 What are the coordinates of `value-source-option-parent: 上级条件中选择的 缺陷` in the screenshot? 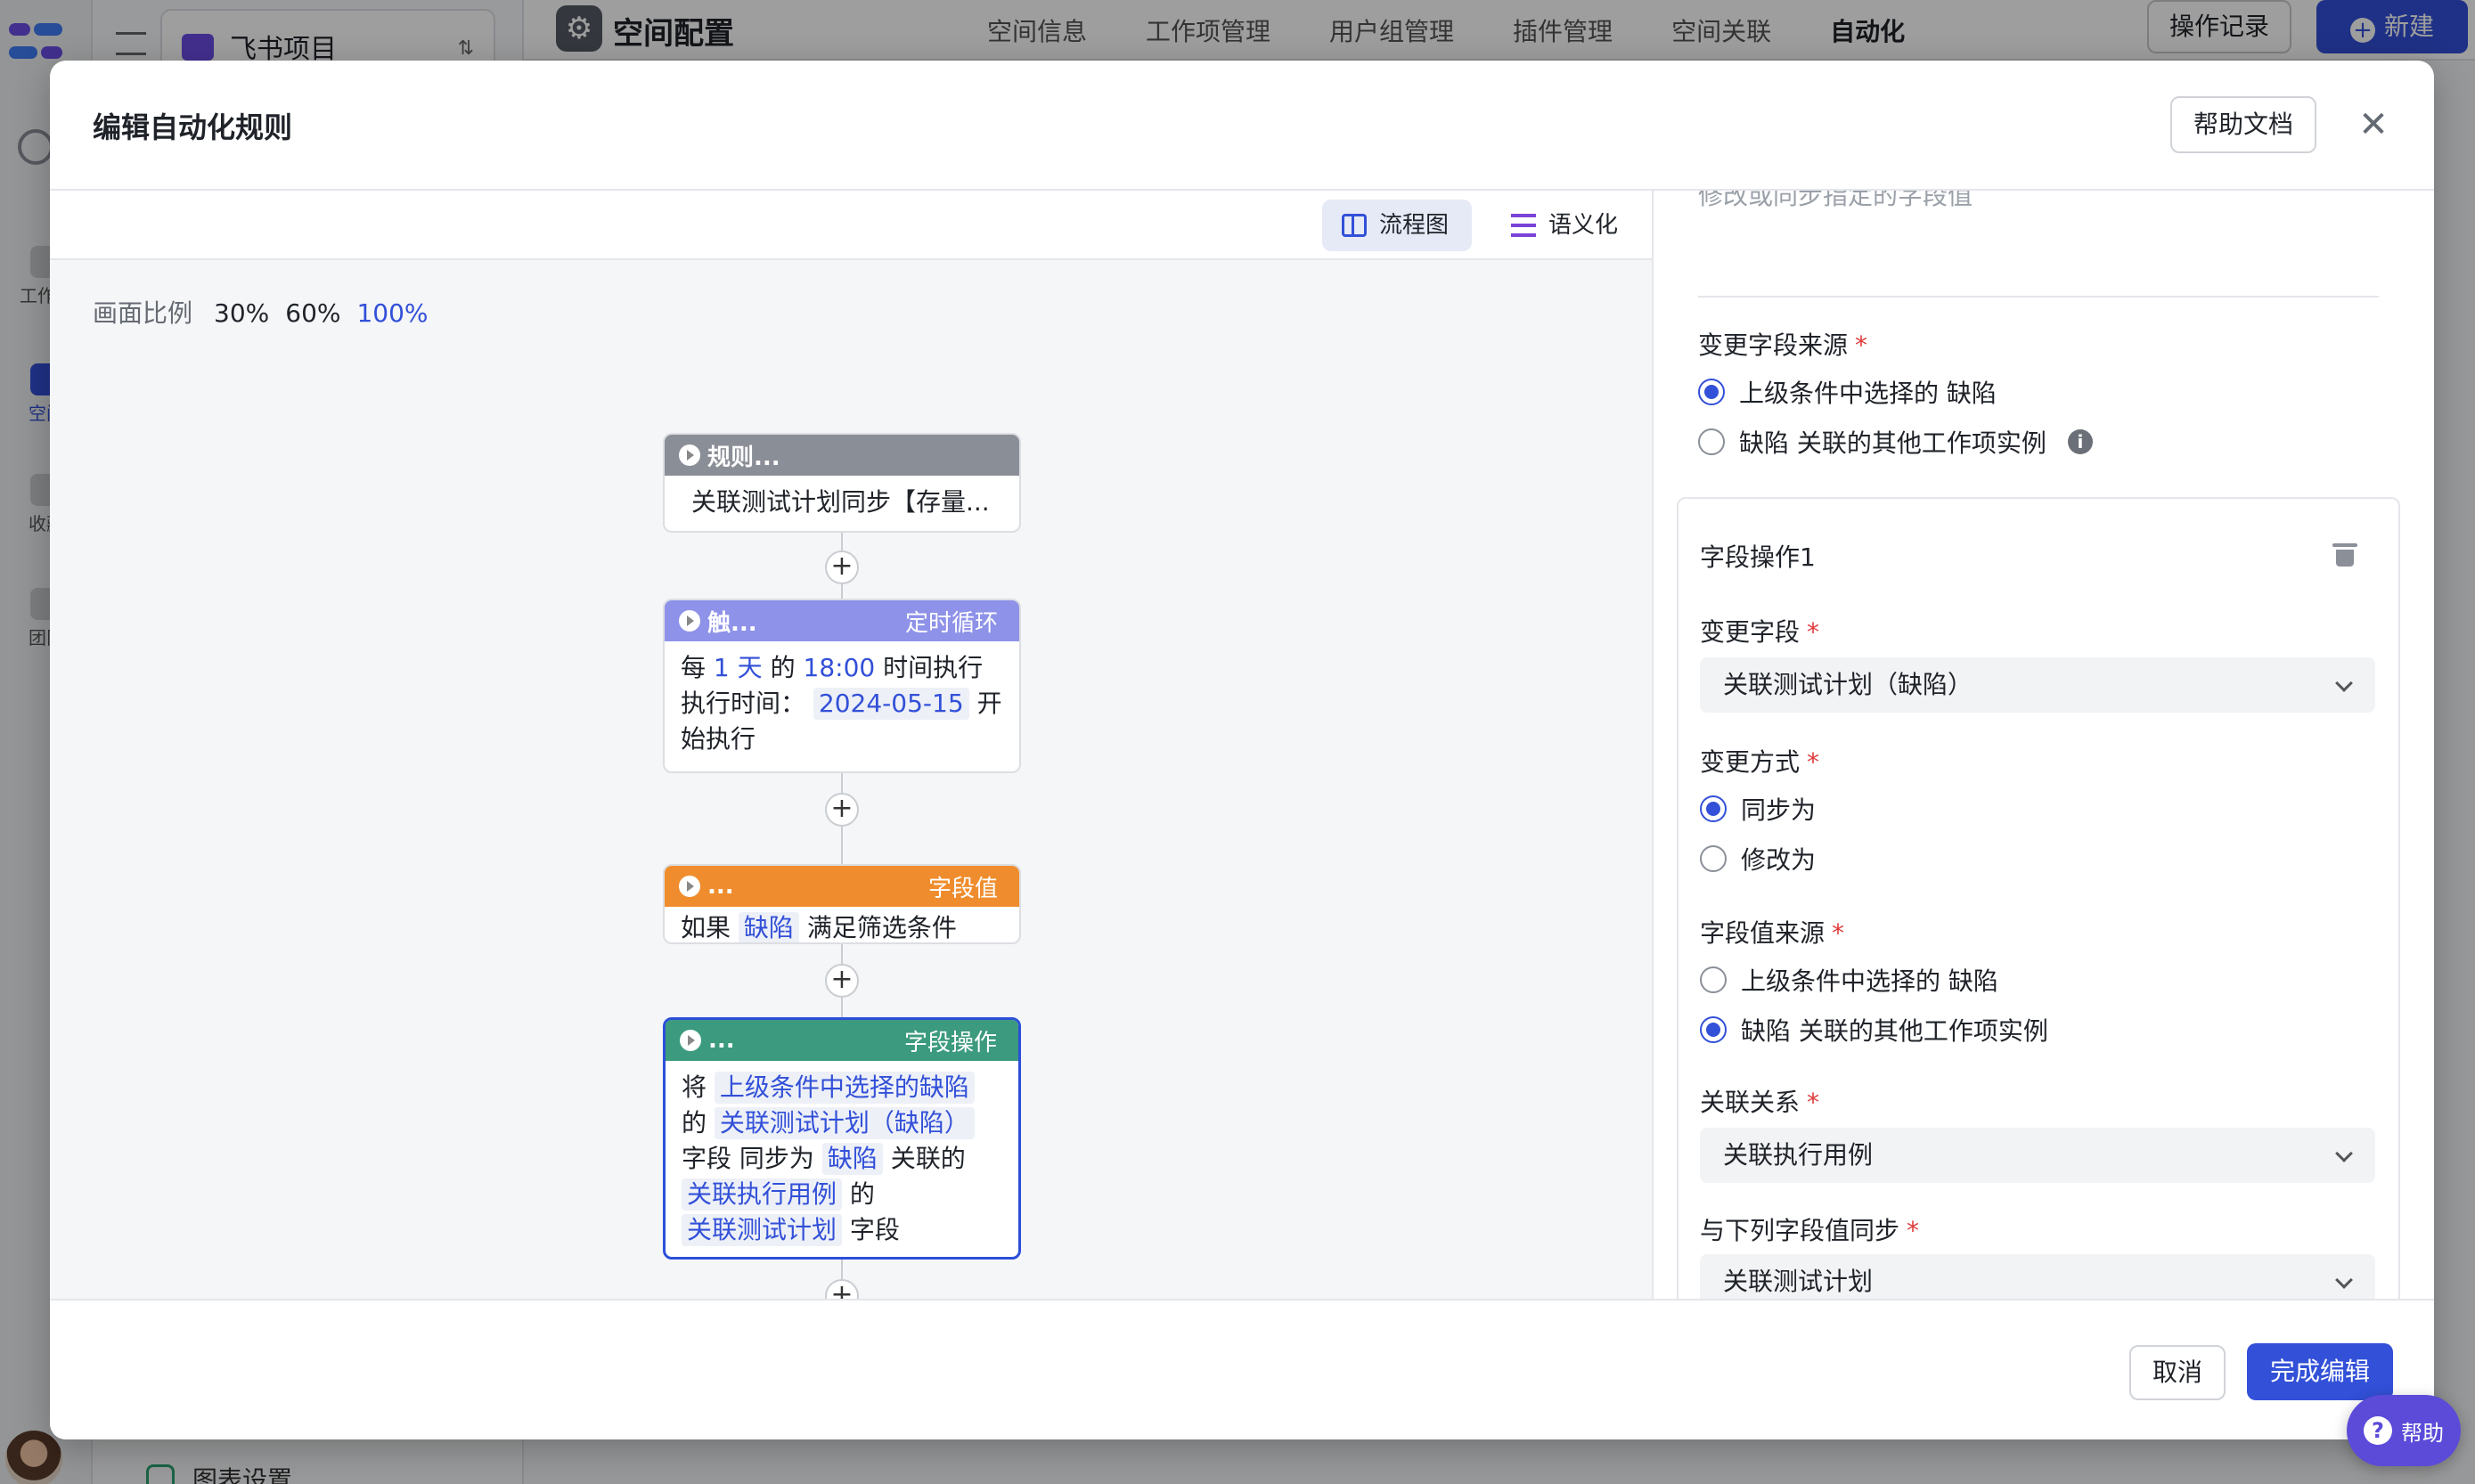 It's located at (1849, 980).